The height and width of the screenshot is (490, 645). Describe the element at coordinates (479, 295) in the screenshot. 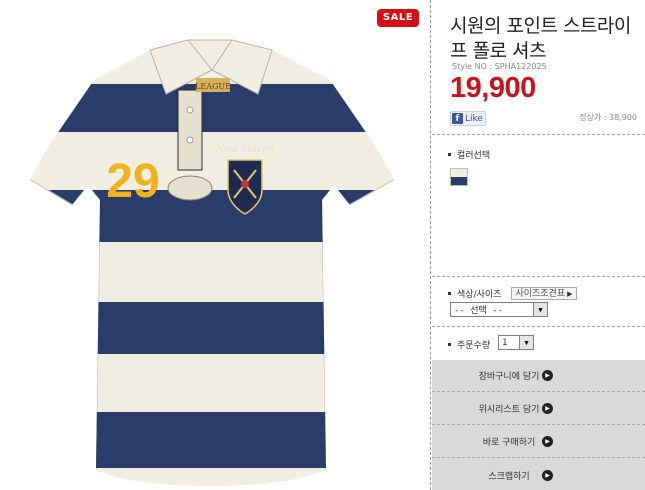

I see `color-size-label: 색상/사이즈` at that location.